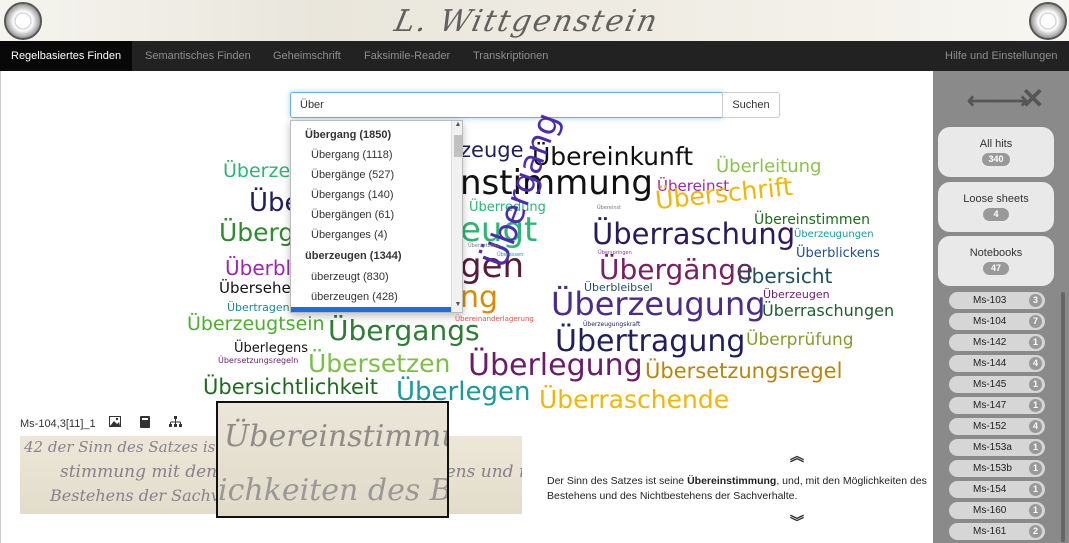 The image size is (1069, 543). I want to click on cloud-word: Übersehen, so click(259, 288).